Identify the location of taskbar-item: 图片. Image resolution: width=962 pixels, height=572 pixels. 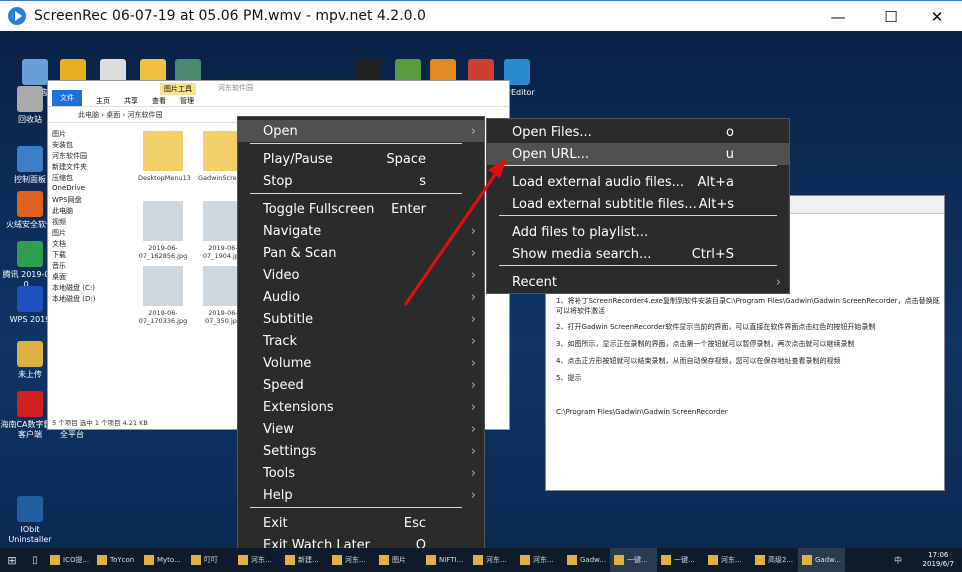
(398, 560).